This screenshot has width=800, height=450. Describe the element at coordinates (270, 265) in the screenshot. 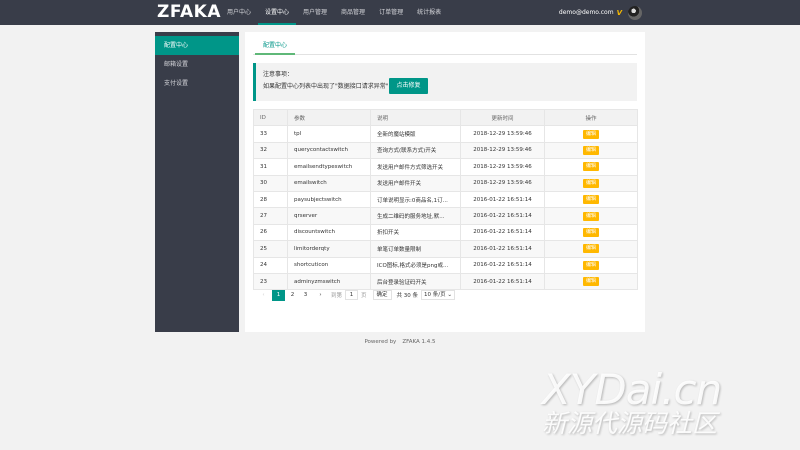

I see `row-id: 24` at that location.